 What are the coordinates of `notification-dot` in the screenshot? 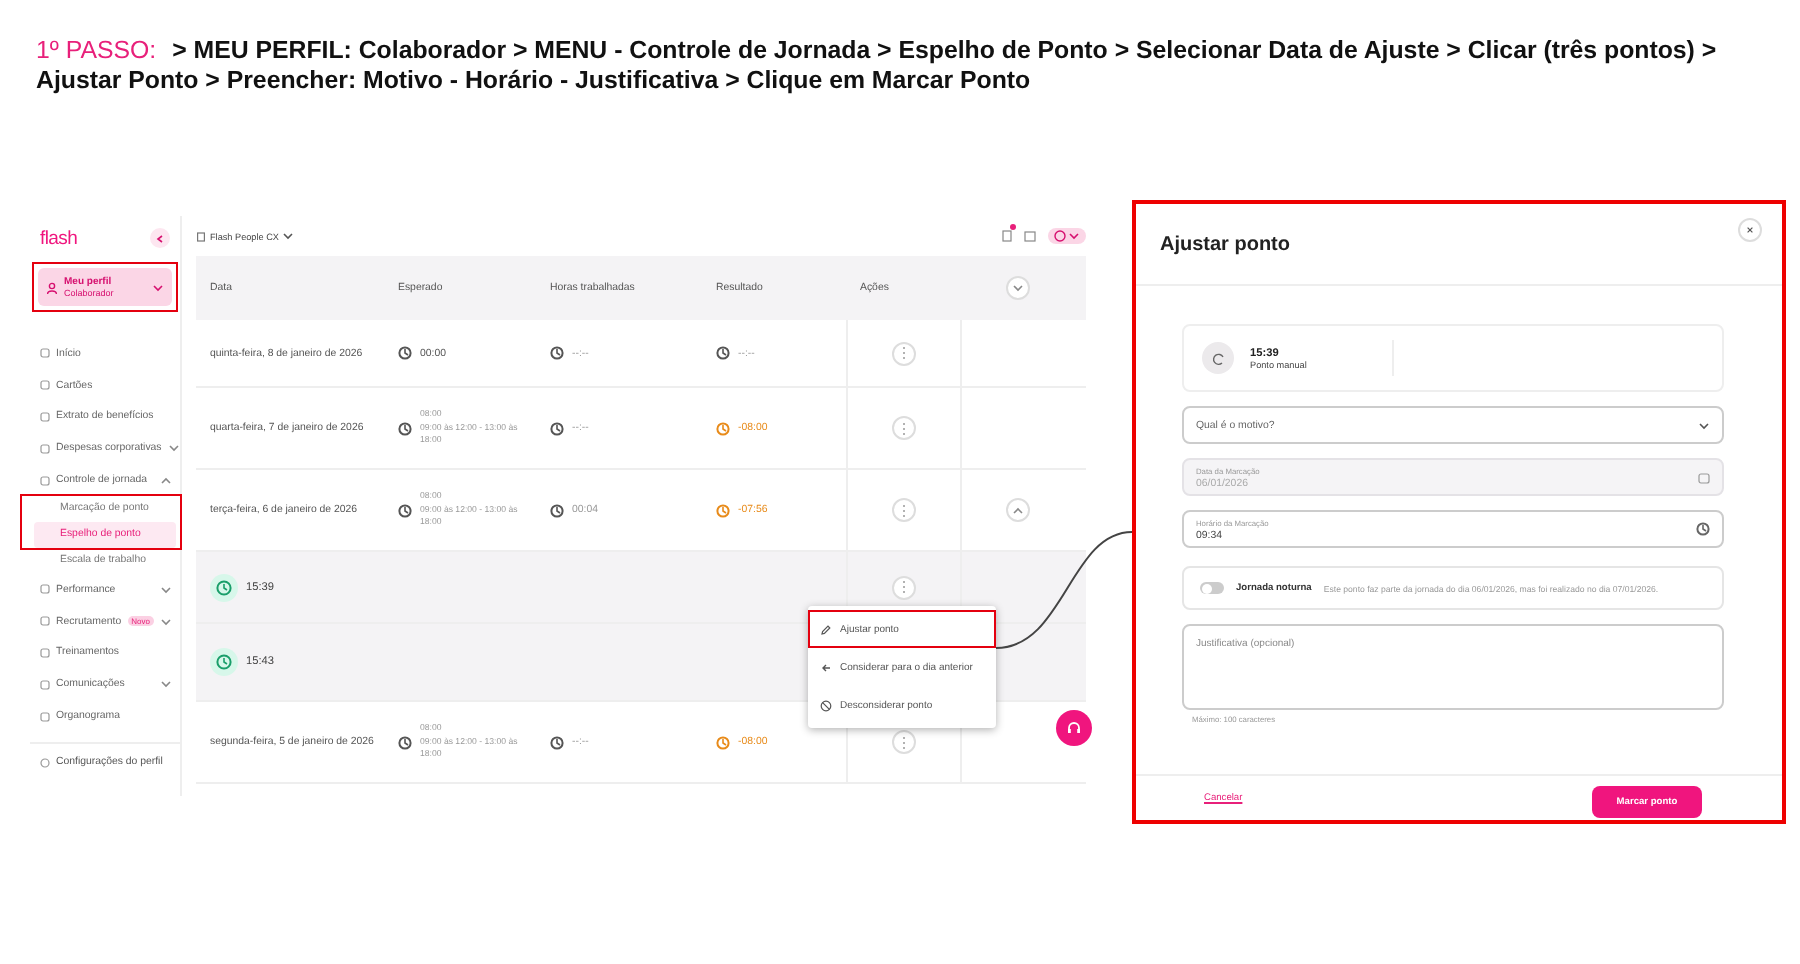 It's located at (1013, 227).